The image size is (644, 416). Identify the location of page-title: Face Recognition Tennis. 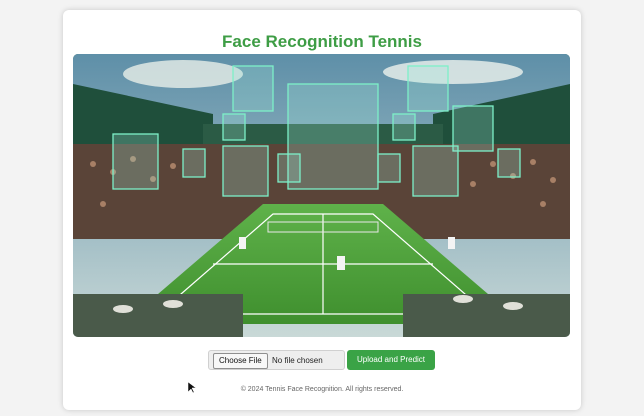
(322, 41).